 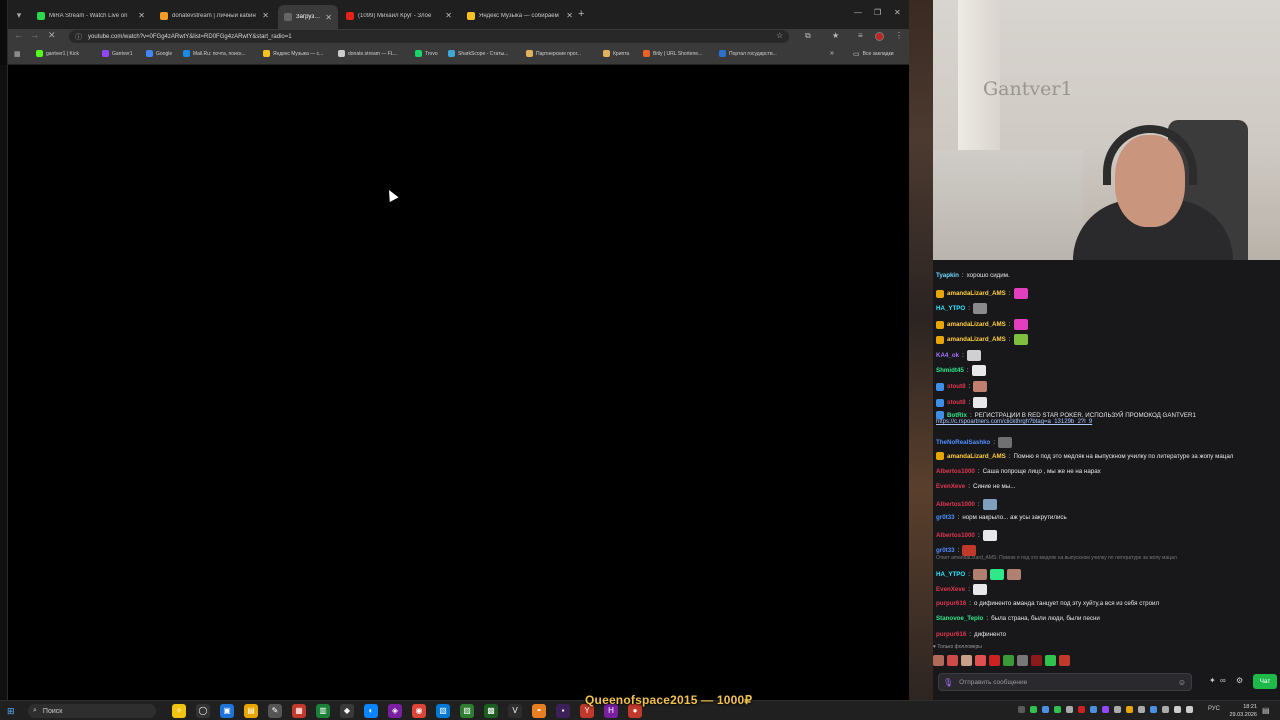 I want to click on bookmark-item: Trovo, so click(x=426, y=53).